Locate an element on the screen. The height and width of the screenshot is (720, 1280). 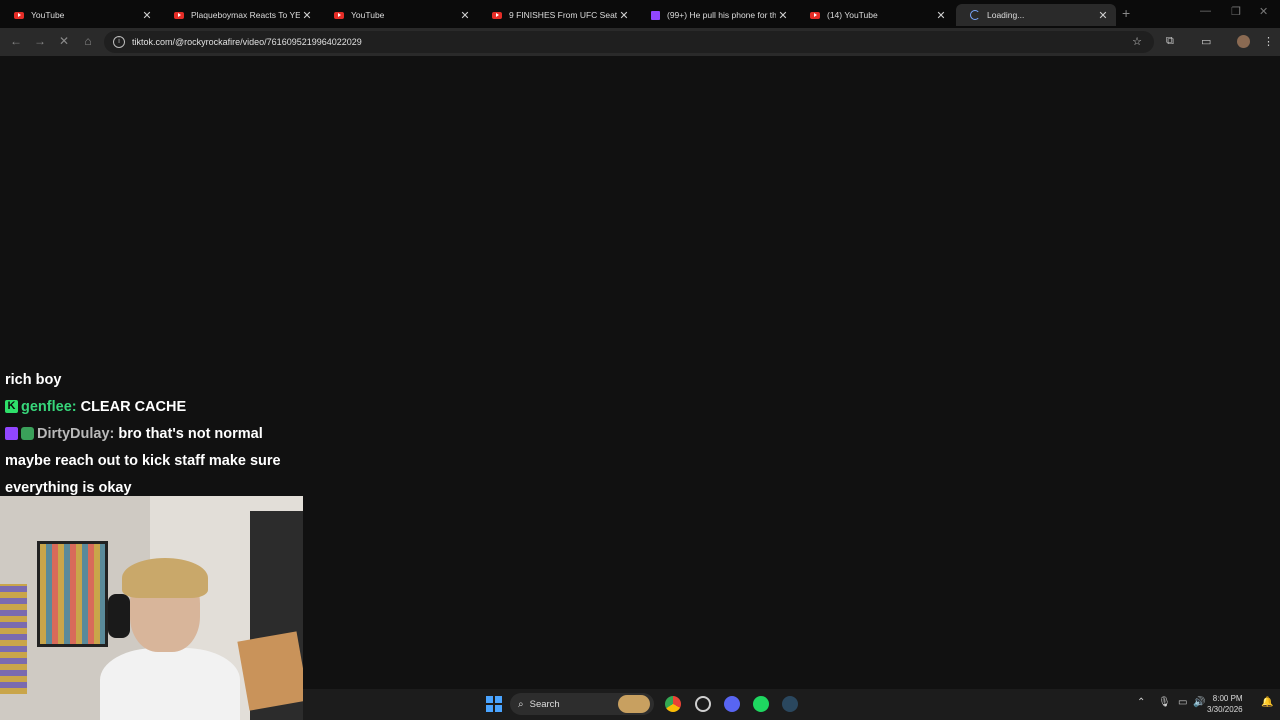
discord-icon is located at coordinates (732, 704).